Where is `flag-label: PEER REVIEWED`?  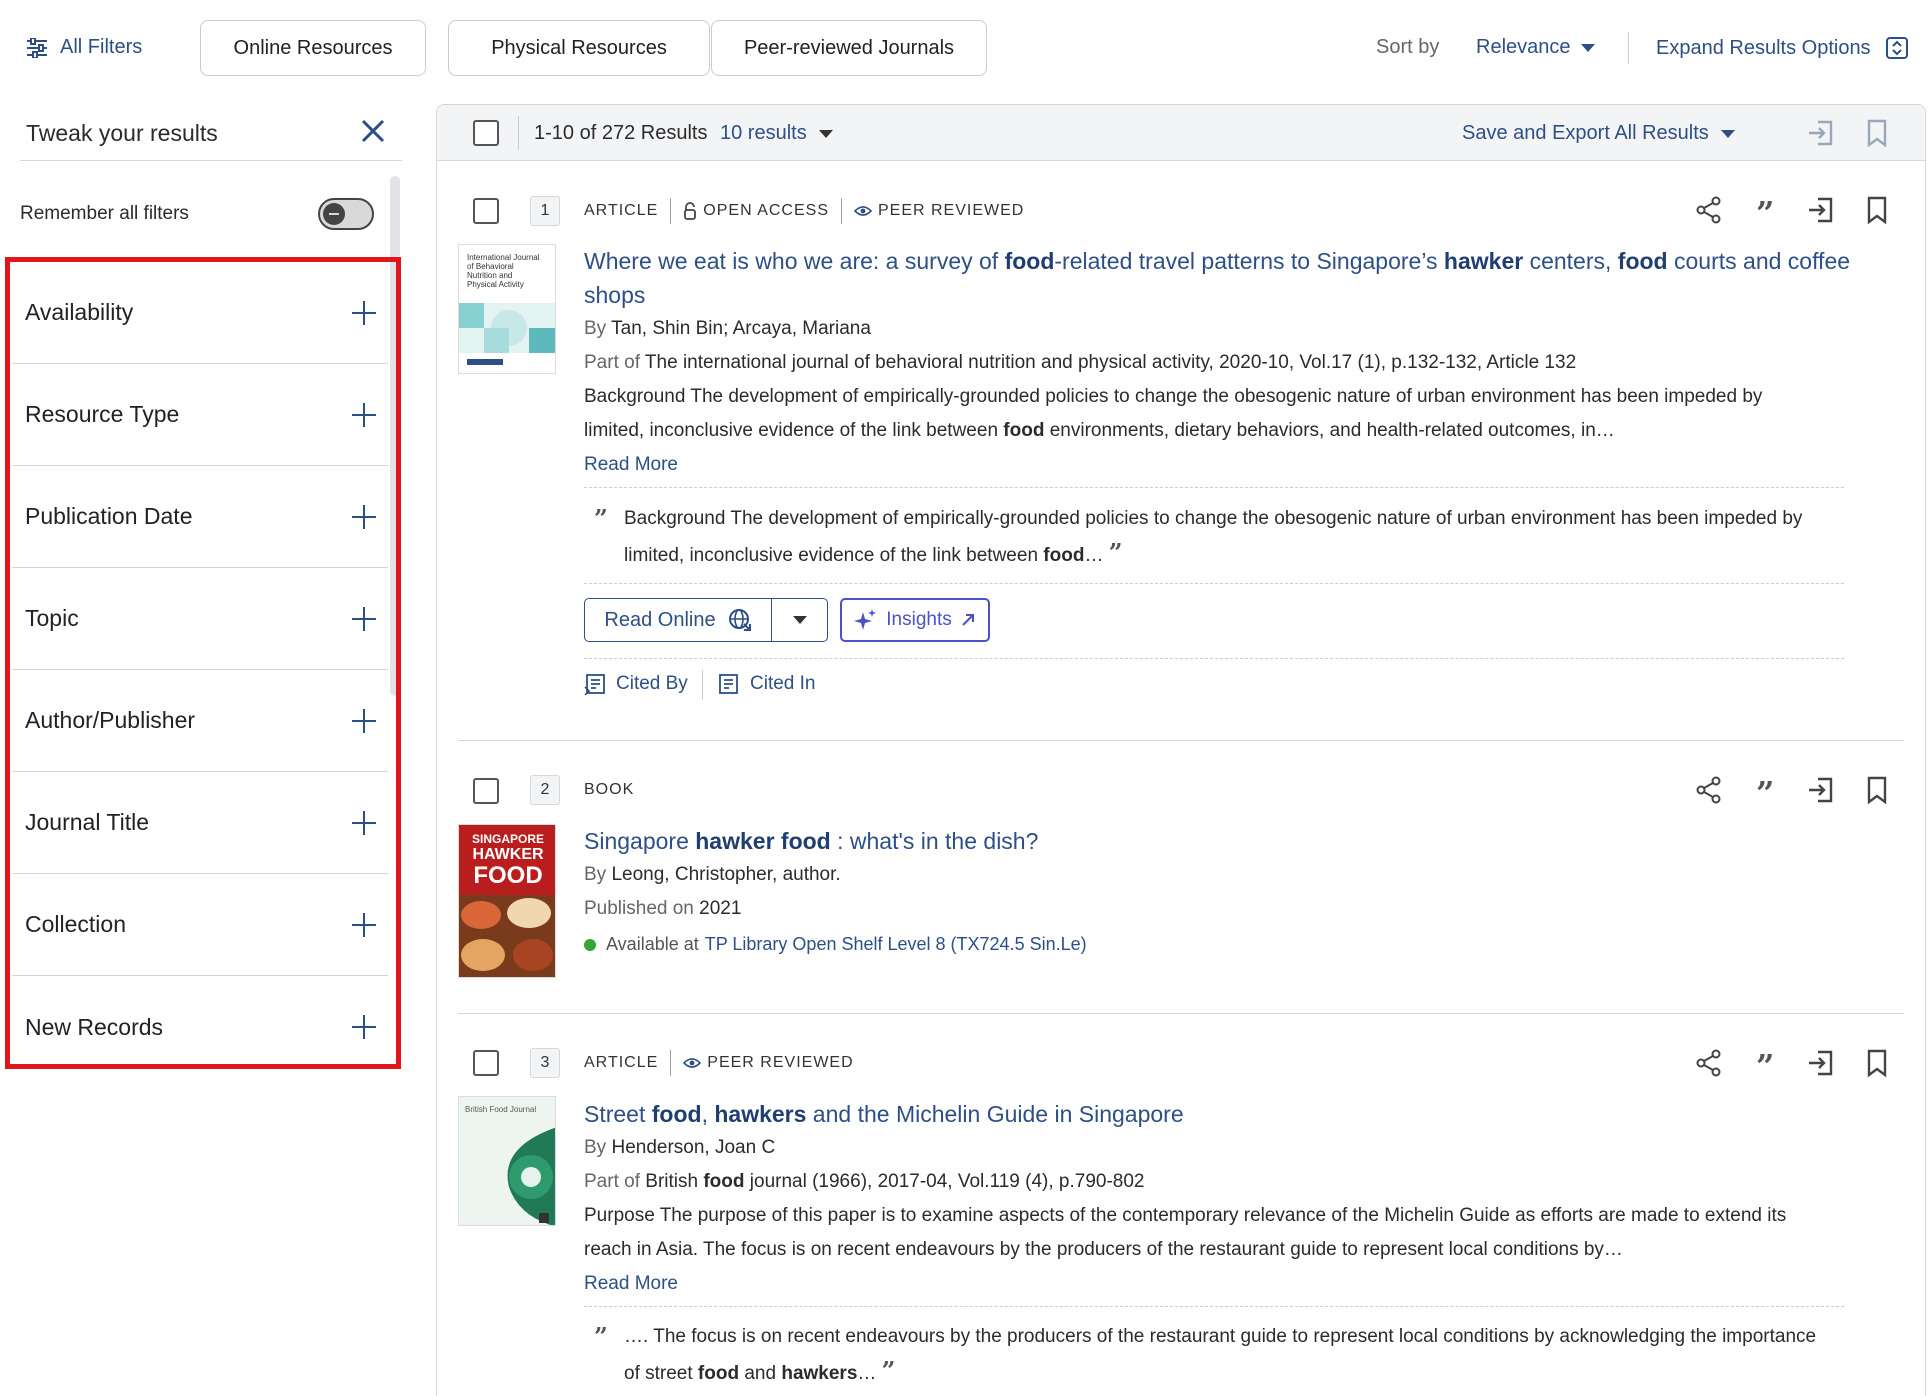
flag-label: PEER REVIEWED is located at coordinates (780, 1062).